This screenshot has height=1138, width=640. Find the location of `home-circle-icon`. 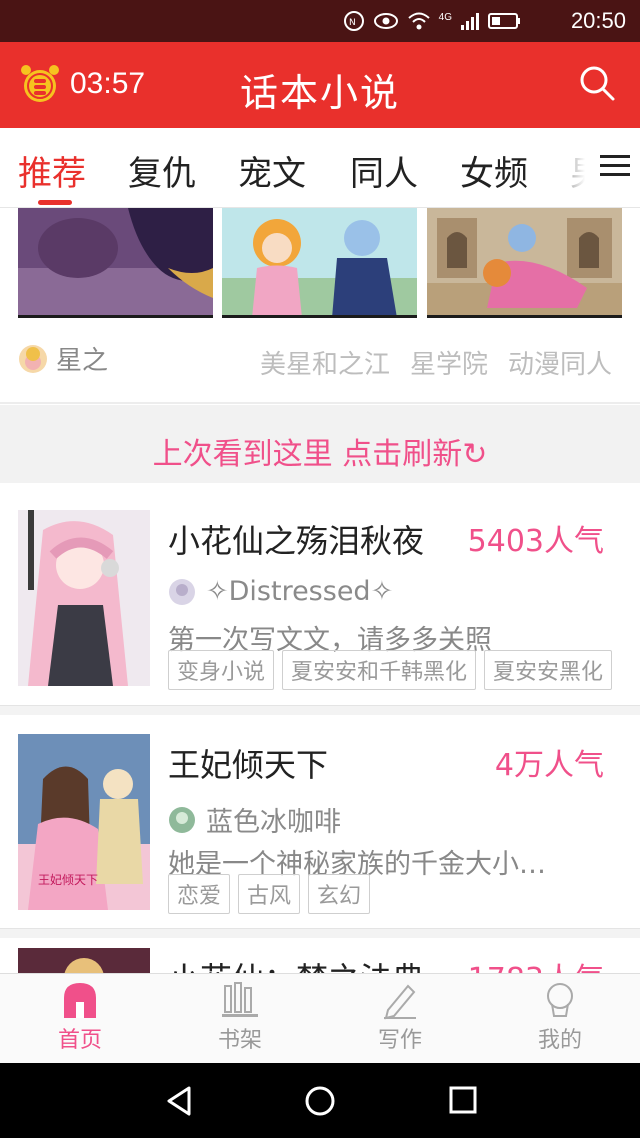

home-circle-icon is located at coordinates (320, 1101).